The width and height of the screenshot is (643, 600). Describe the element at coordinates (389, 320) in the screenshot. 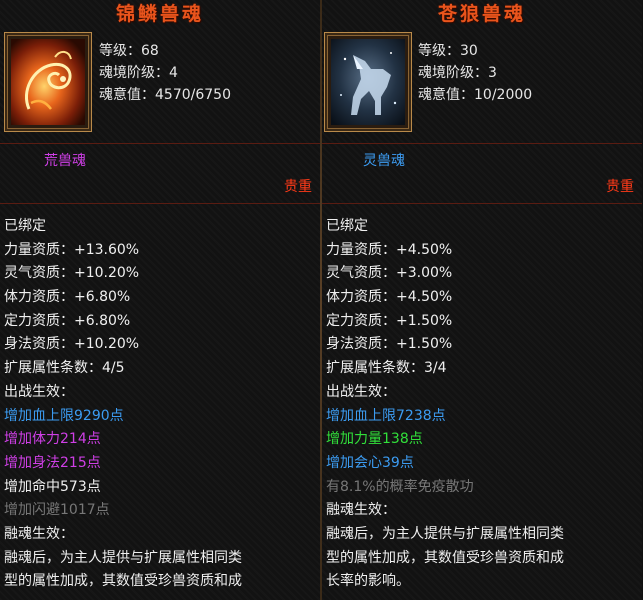

I see `list-item: 定力资质：+1.50%` at that location.